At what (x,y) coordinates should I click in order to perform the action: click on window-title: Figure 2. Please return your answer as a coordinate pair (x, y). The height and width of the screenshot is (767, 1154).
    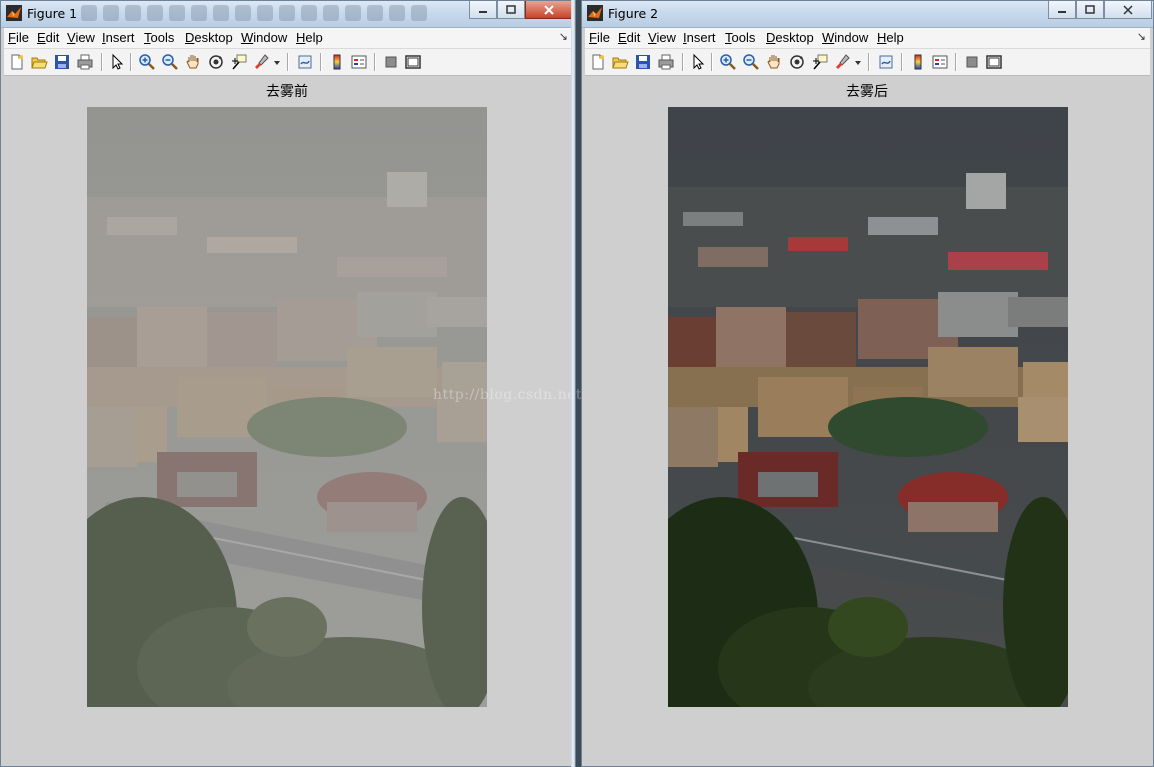
    Looking at the image, I should click on (633, 13).